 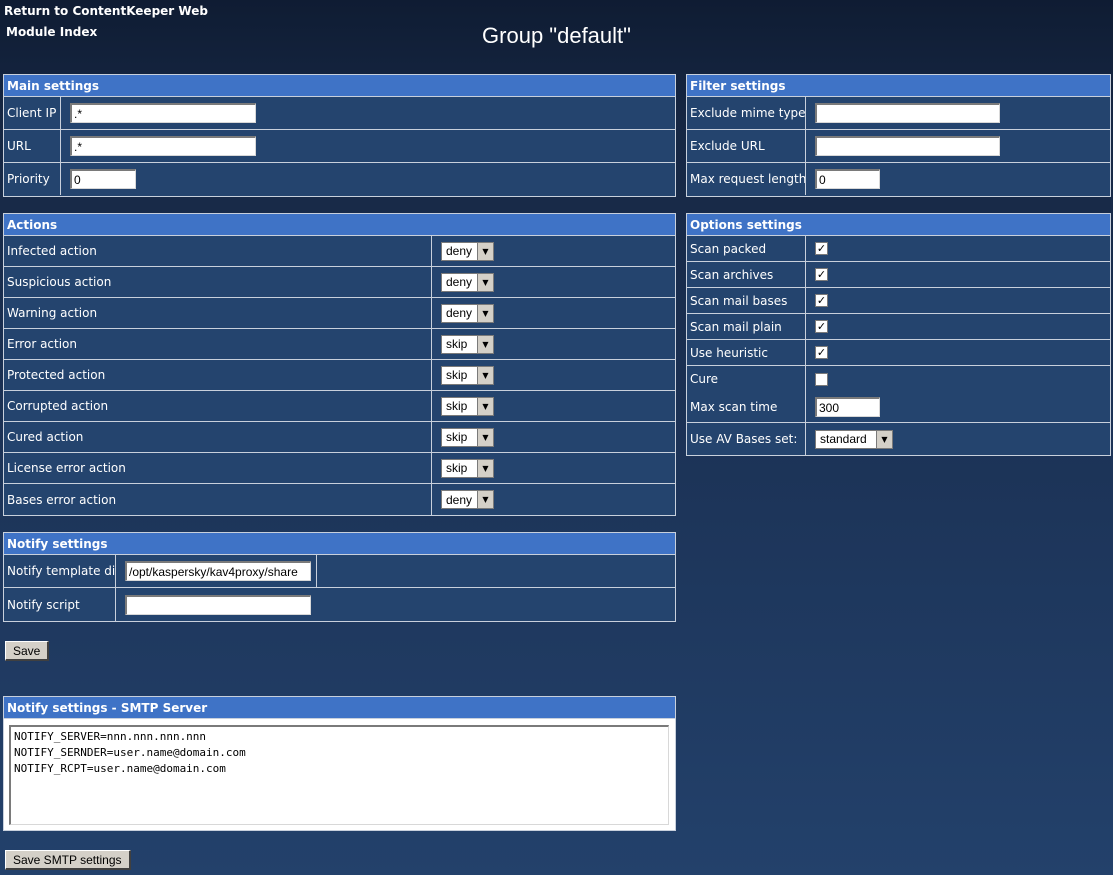 I want to click on error-action-select: skip ▼, so click(x=467, y=344).